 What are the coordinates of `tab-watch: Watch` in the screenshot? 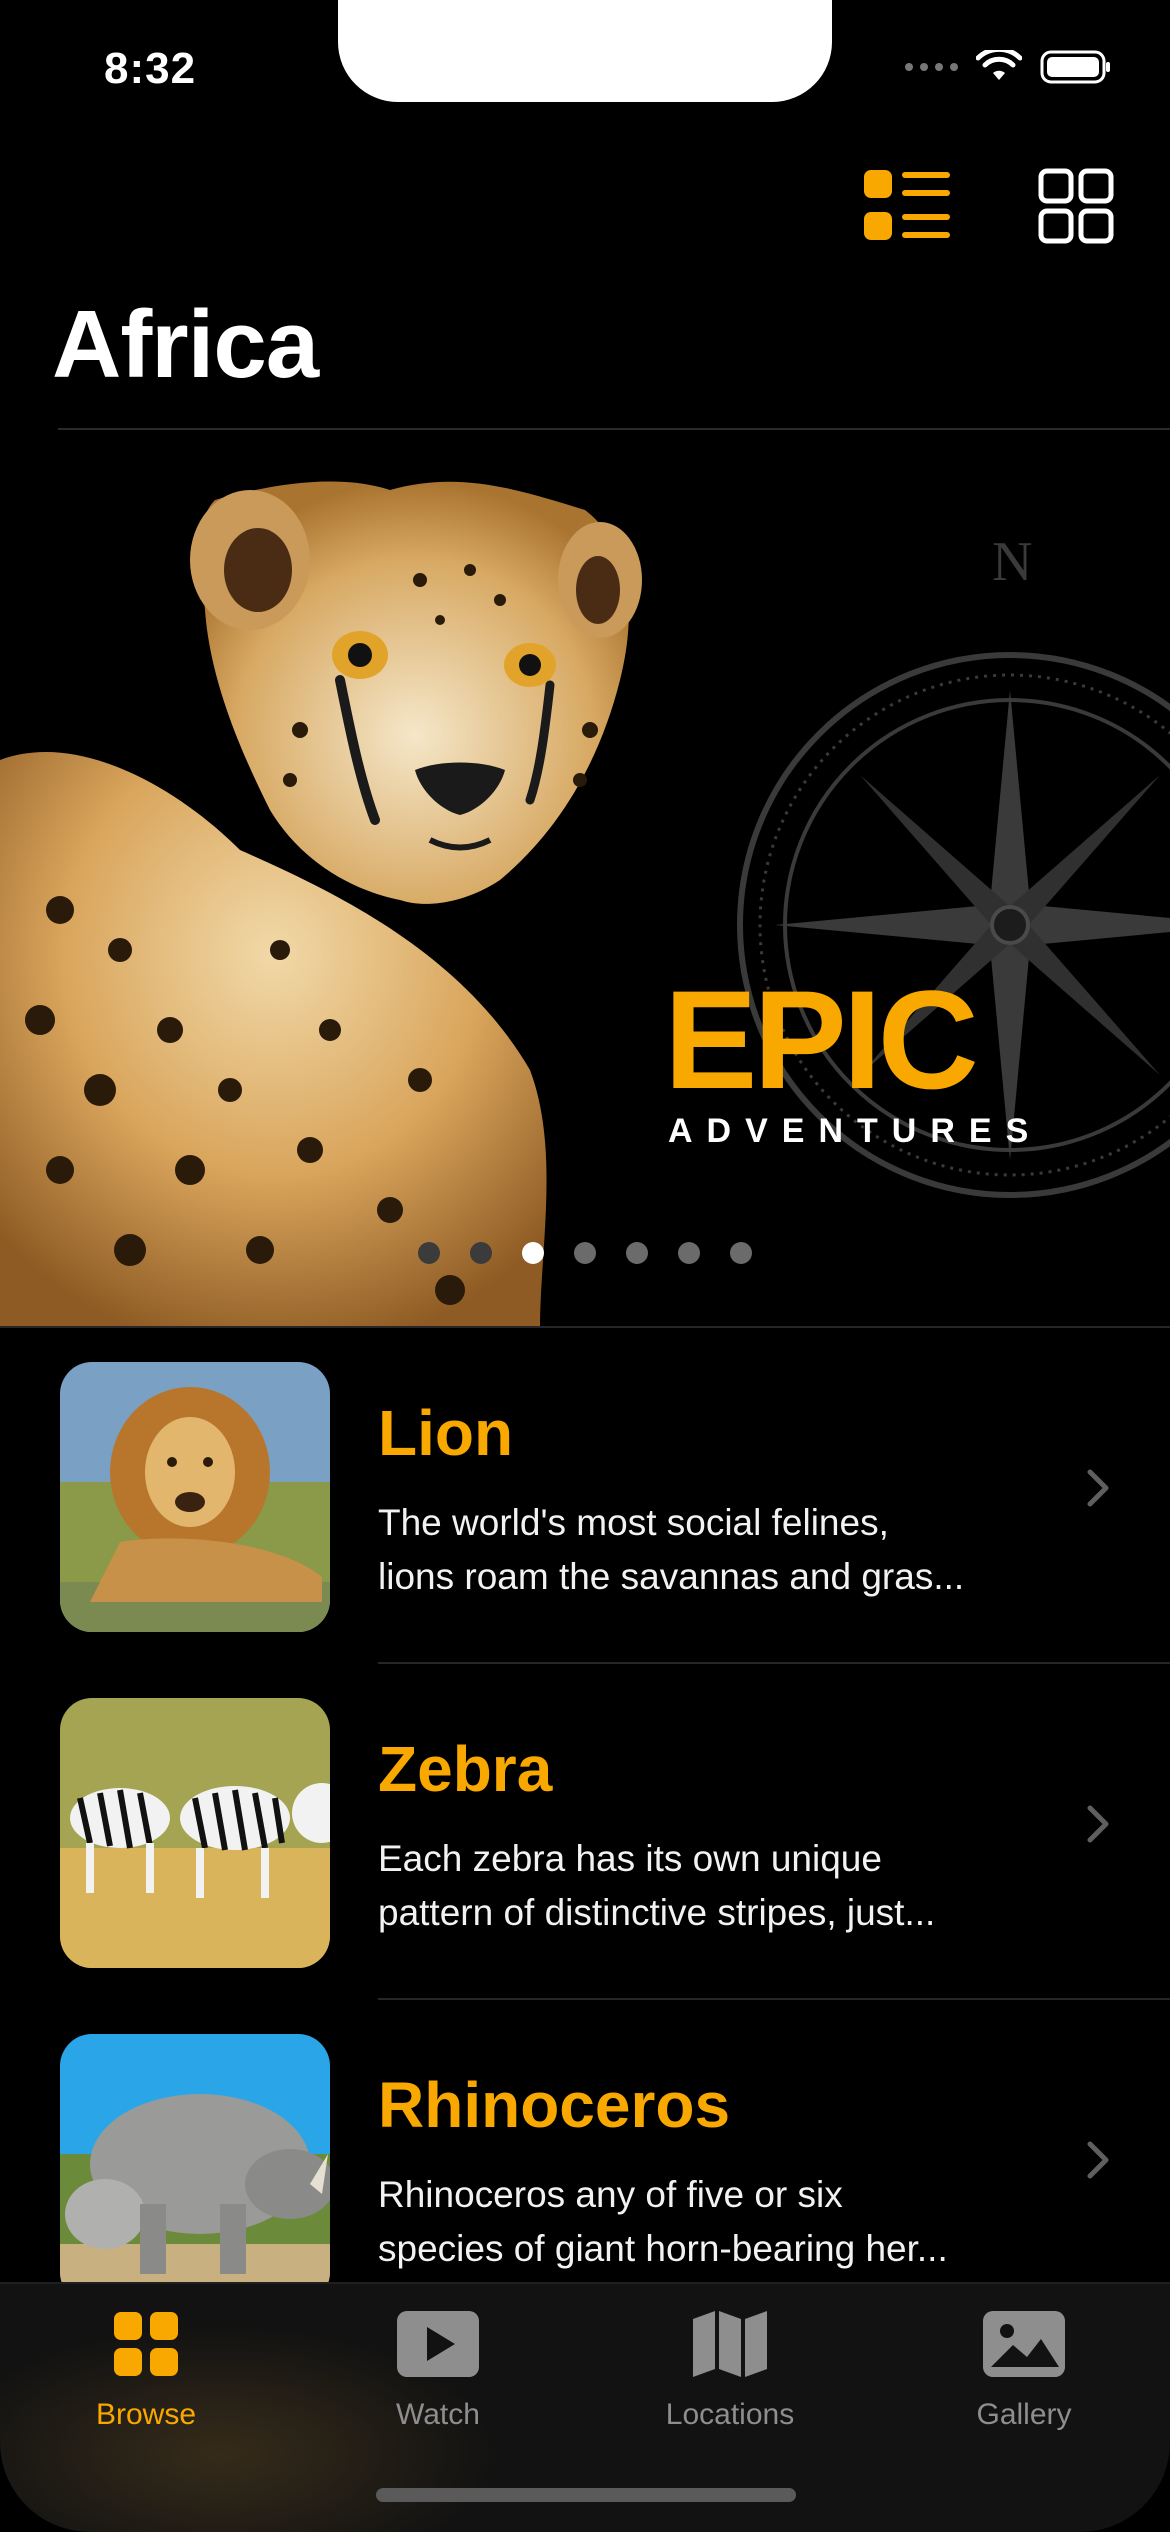 It's located at (438, 2368).